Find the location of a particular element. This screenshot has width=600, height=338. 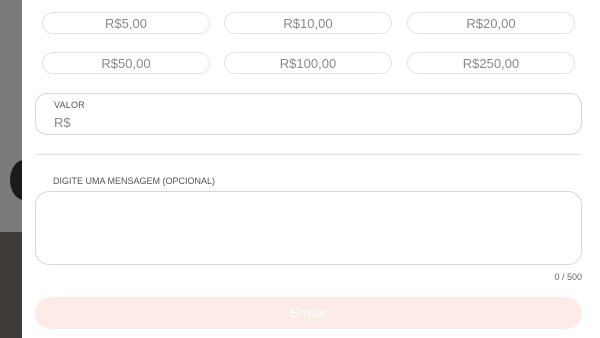

amount-chip-250: R$250,00 is located at coordinates (491, 63).